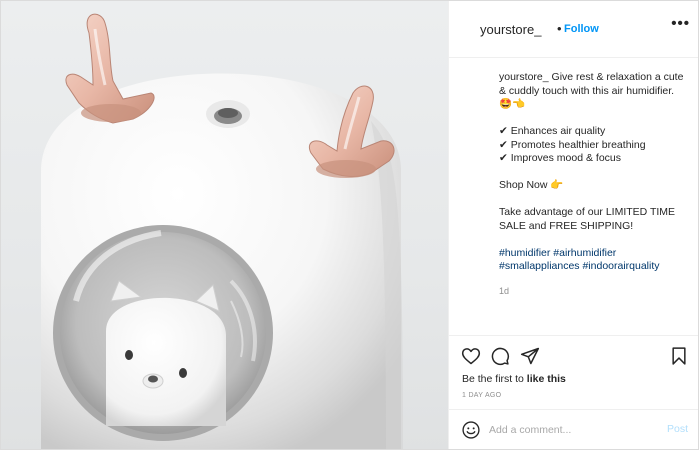  I want to click on more-options-icon: •••, so click(680, 23).